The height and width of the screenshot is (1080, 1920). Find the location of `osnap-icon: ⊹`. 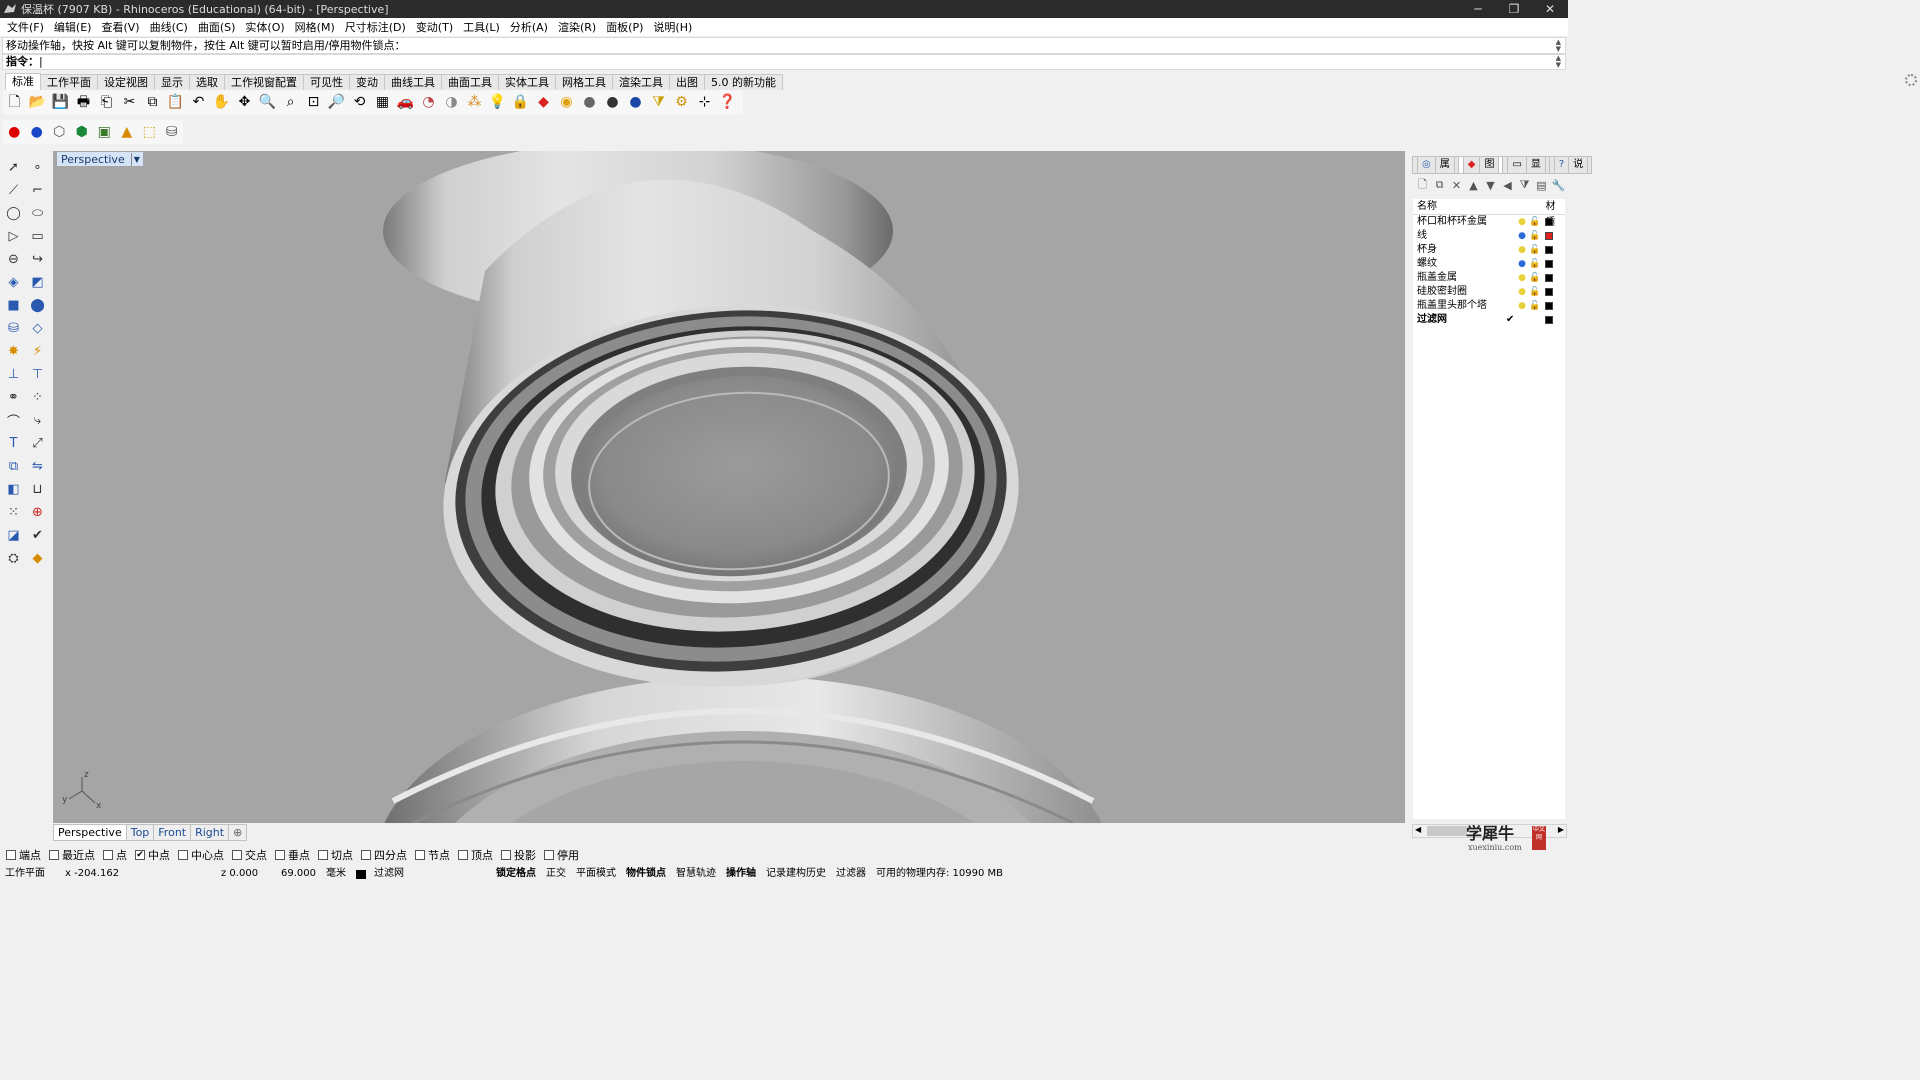

osnap-icon: ⊹ is located at coordinates (704, 102).